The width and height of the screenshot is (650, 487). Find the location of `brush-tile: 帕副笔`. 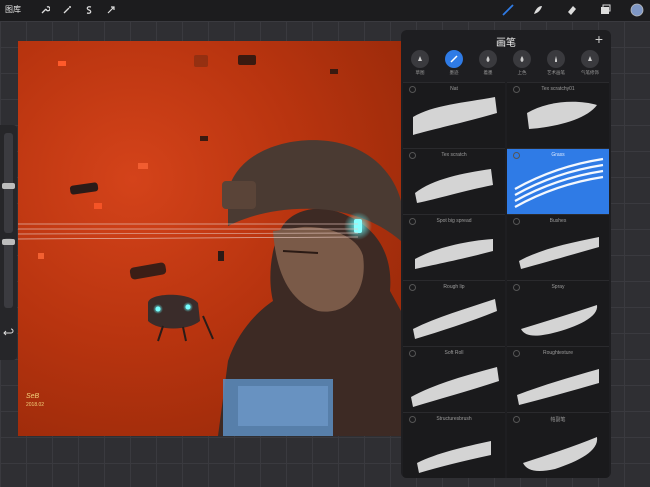

brush-tile: 帕副笔 is located at coordinates (558, 445).